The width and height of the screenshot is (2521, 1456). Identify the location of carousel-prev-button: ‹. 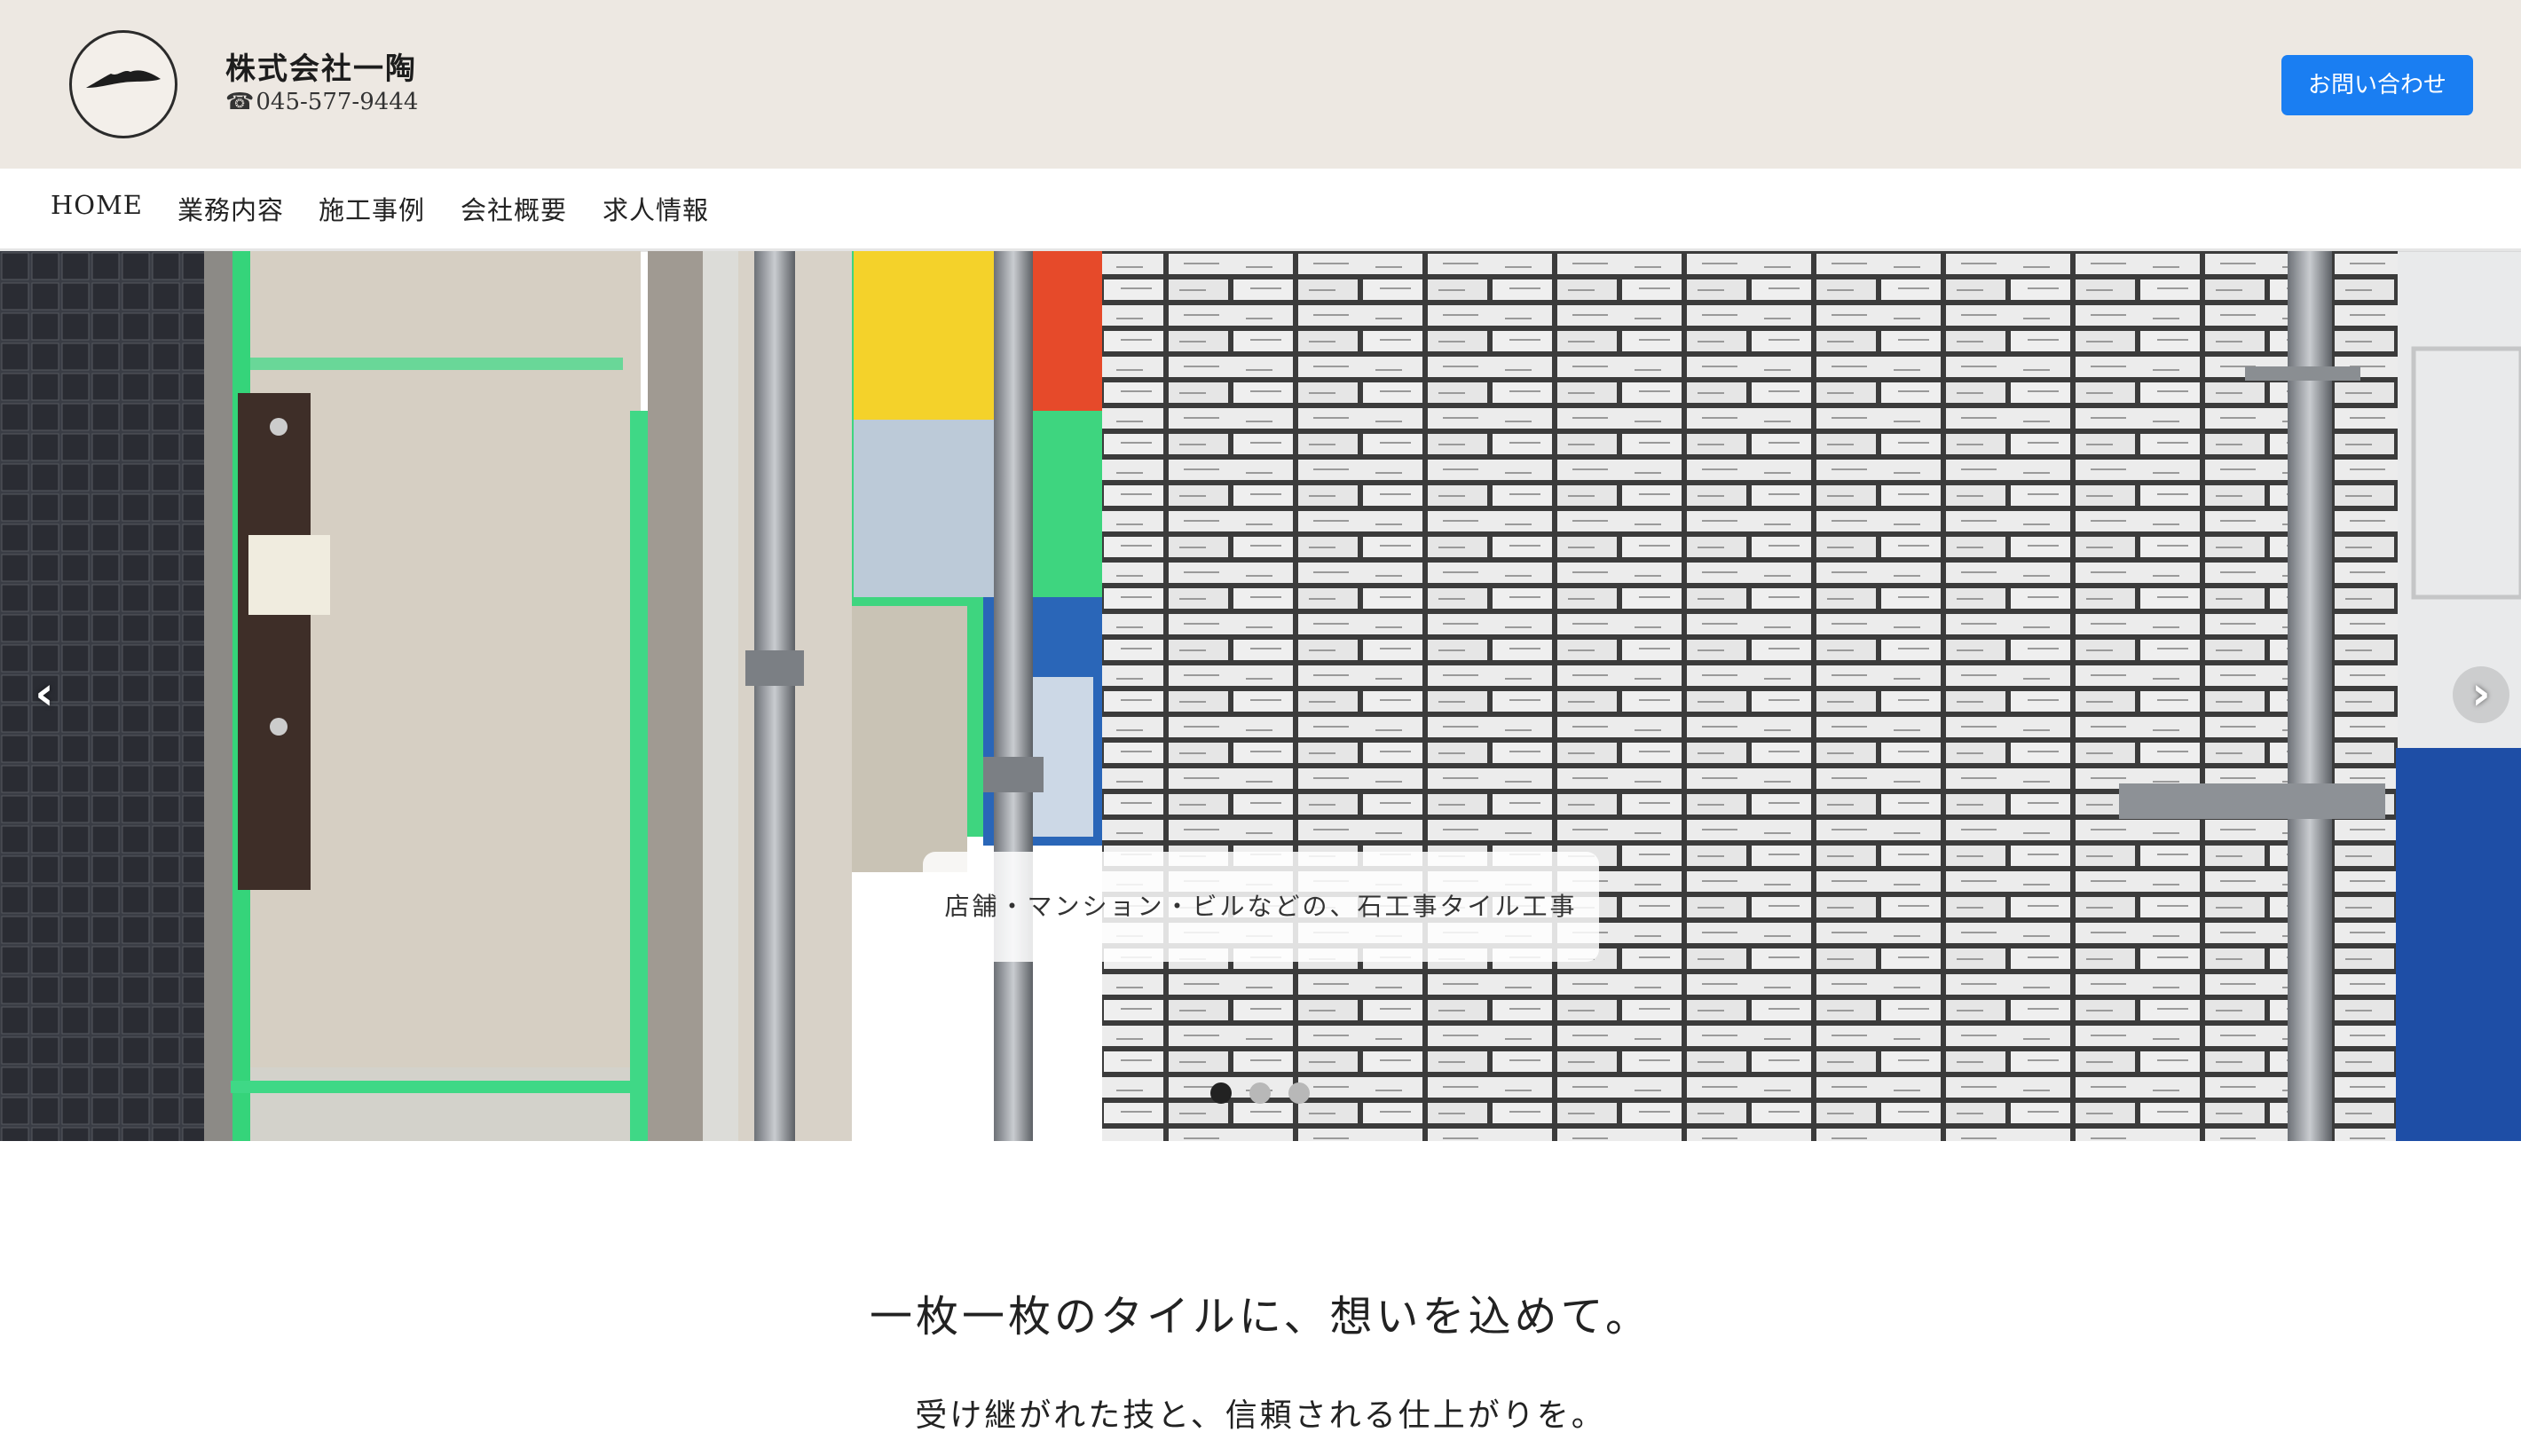
(44, 694).